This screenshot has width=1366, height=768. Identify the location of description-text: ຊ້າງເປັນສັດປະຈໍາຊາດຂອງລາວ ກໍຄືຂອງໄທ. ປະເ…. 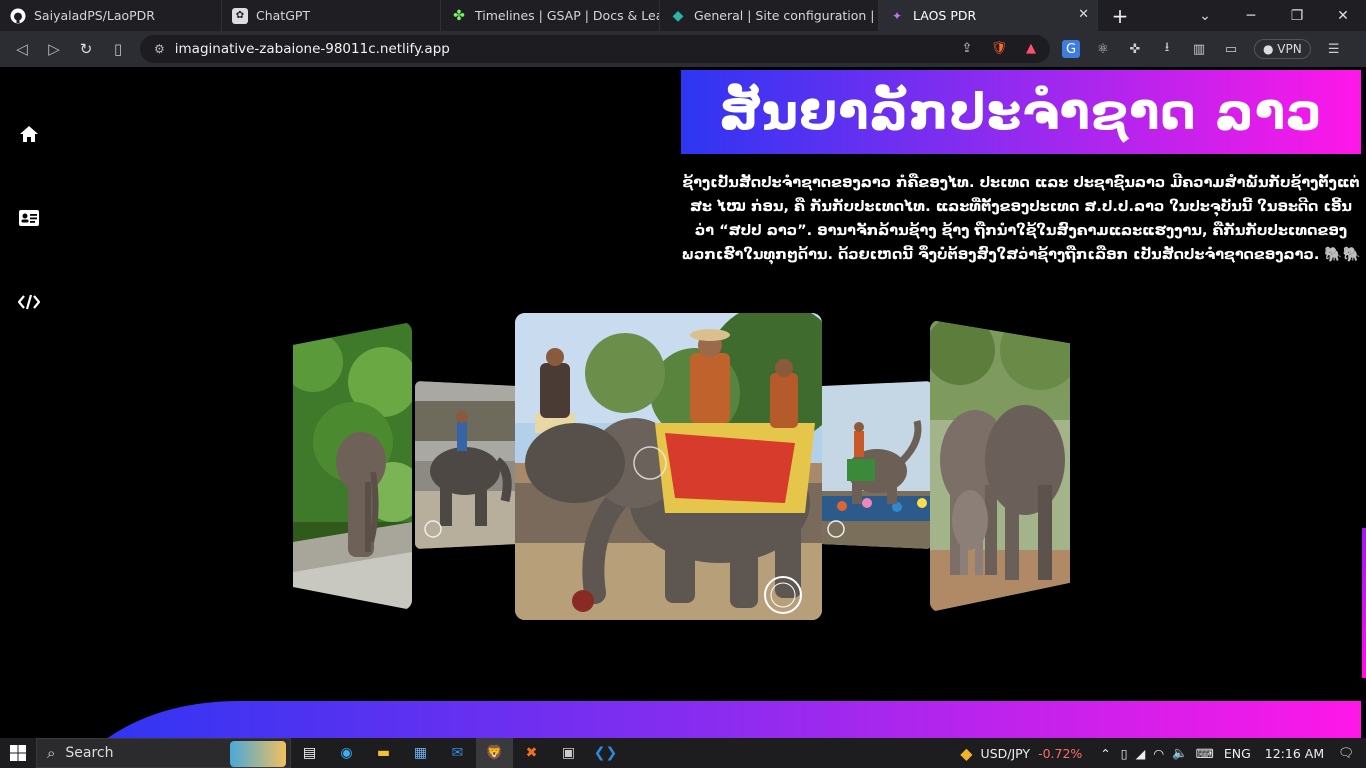
(1021, 219).